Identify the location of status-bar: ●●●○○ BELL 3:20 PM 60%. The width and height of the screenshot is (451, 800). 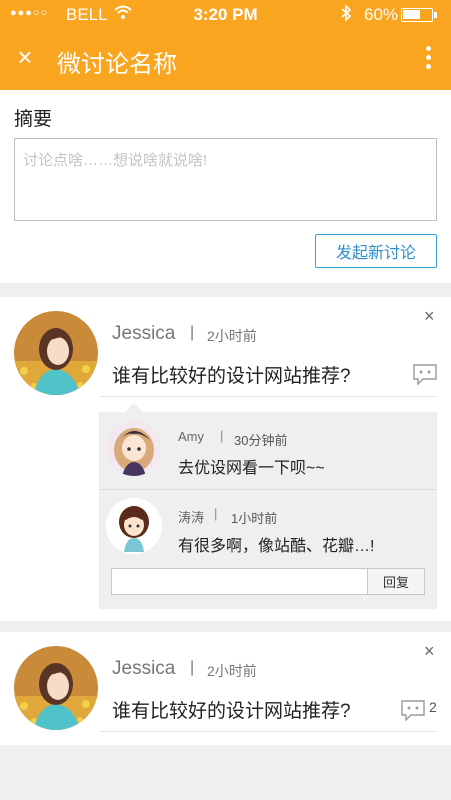
(225, 14).